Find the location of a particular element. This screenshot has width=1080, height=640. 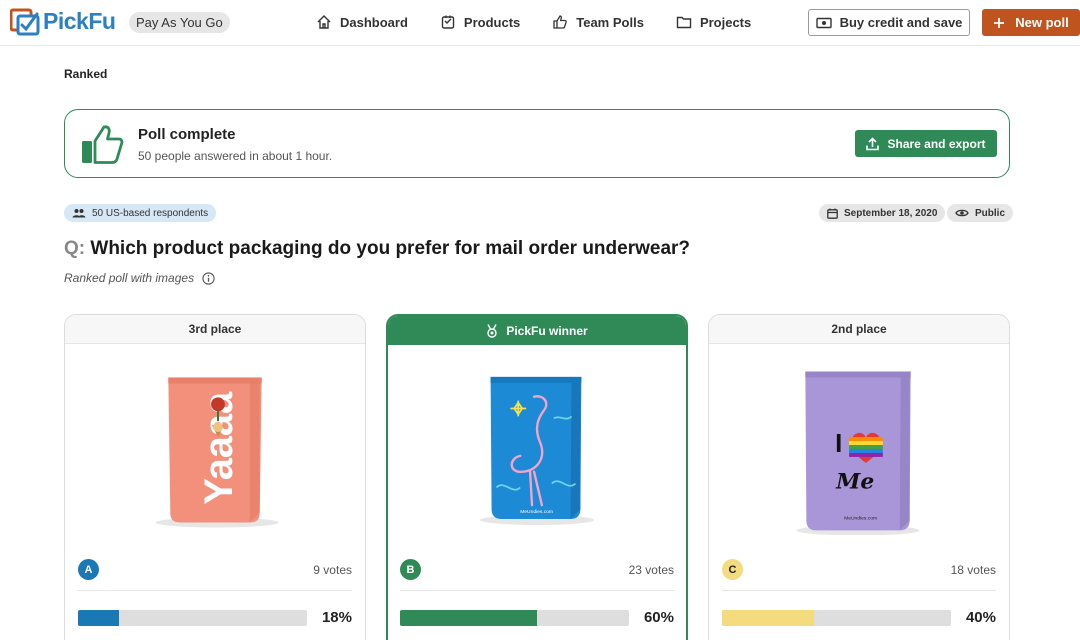

logo-icon is located at coordinates (24, 21).